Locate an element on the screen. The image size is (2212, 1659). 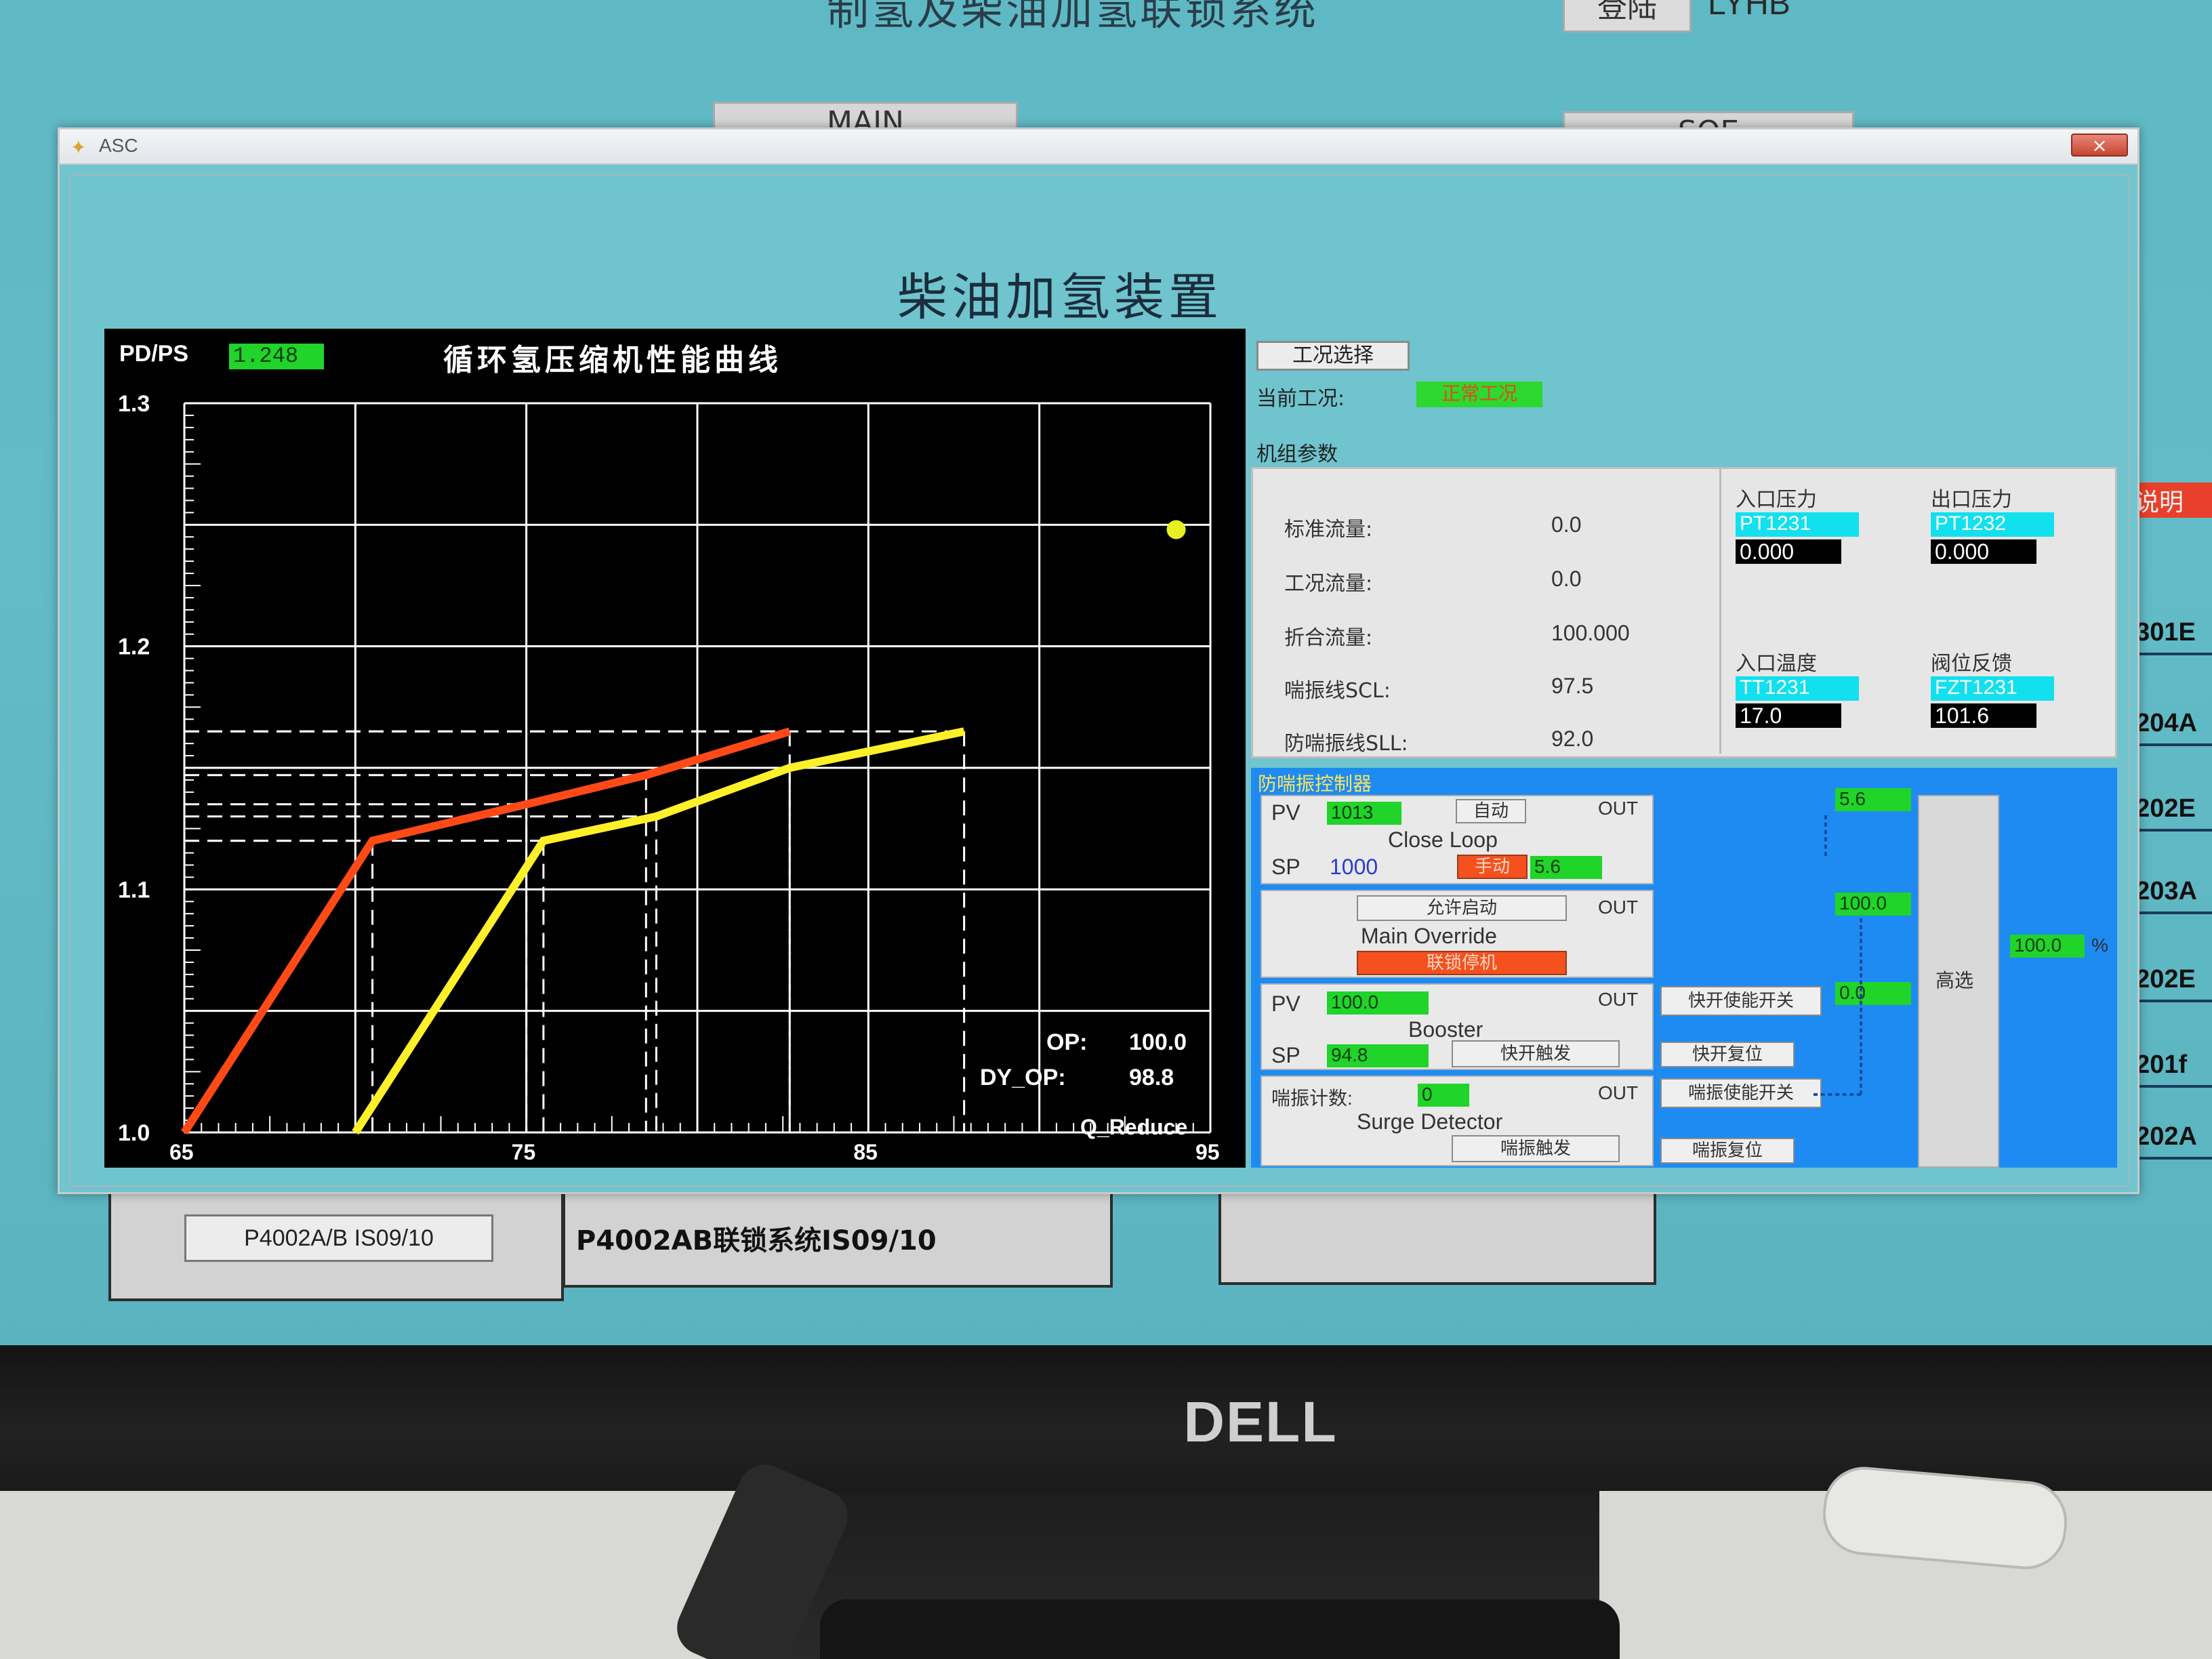
pv-label: PV is located at coordinates (1285, 812).